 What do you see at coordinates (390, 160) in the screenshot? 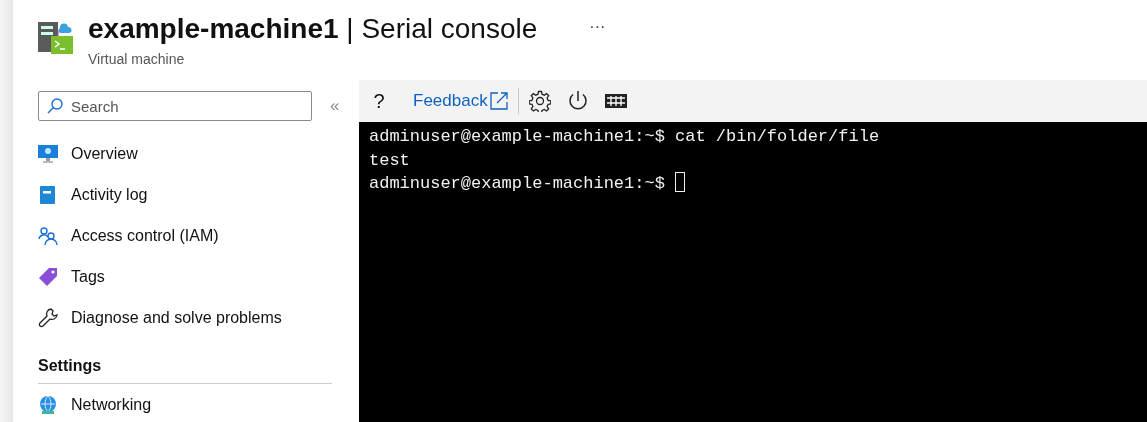
I see `terminal-line: test` at bounding box center [390, 160].